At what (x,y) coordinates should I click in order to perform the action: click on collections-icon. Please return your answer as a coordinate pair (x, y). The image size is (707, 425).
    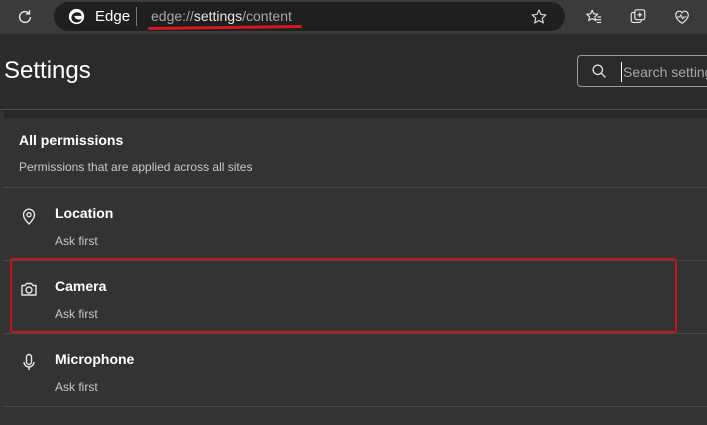
    Looking at the image, I should click on (638, 16).